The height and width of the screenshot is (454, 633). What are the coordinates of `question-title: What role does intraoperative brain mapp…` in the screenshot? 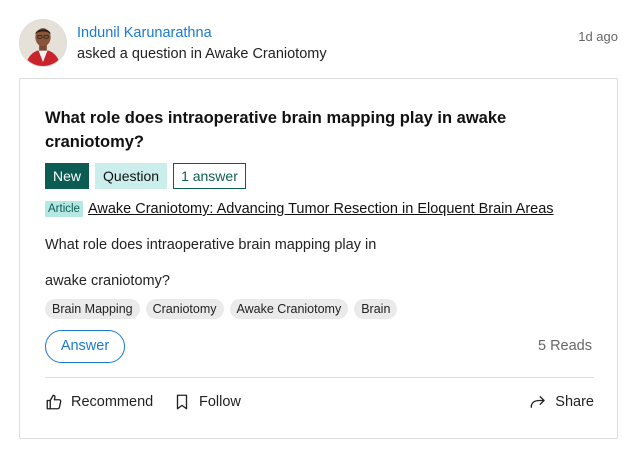 It's located at (305, 130).